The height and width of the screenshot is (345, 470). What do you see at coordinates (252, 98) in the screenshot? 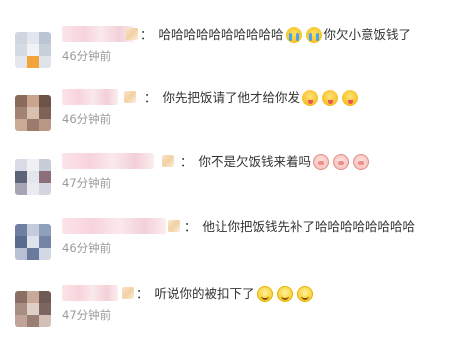
I see `comment-text: ： 你先把饭请了他才给你发` at bounding box center [252, 98].